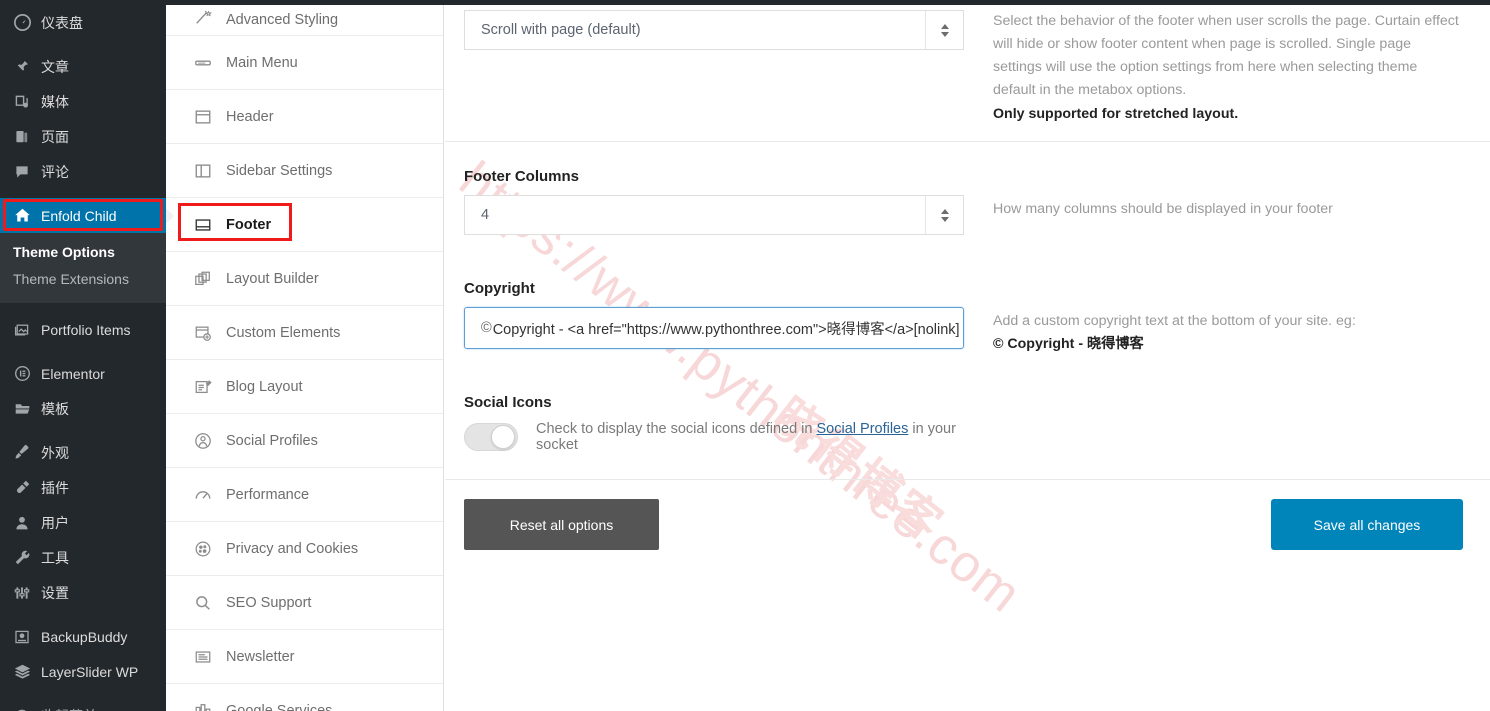  What do you see at coordinates (282, 20) in the screenshot?
I see `opt-nav-item-label: Advanced Styling` at bounding box center [282, 20].